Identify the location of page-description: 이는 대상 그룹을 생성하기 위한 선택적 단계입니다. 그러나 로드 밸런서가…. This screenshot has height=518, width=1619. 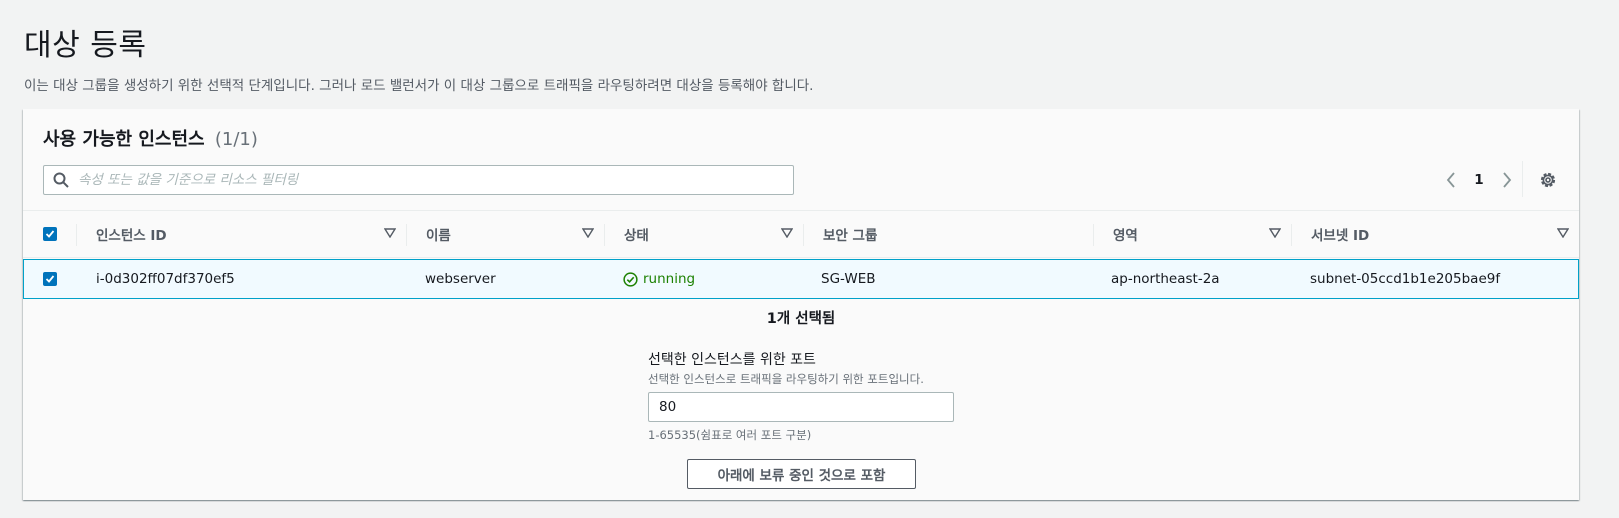
(419, 86).